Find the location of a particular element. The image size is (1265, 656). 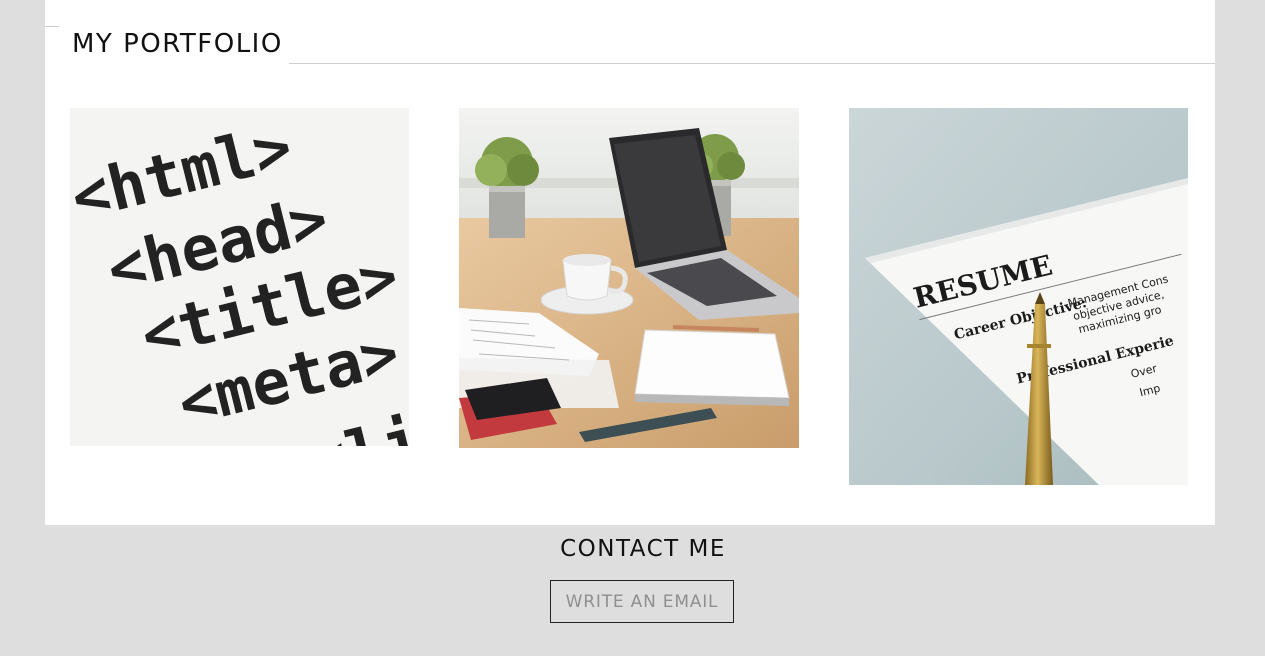

html-code-image: <html> <head> <title> <meta> <li is located at coordinates (239, 277).